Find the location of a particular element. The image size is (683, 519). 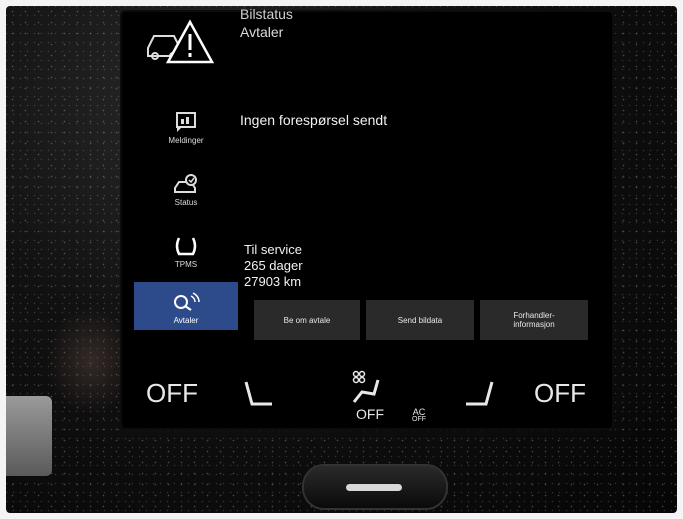

sidebar-item-status: Status is located at coordinates (186, 198).